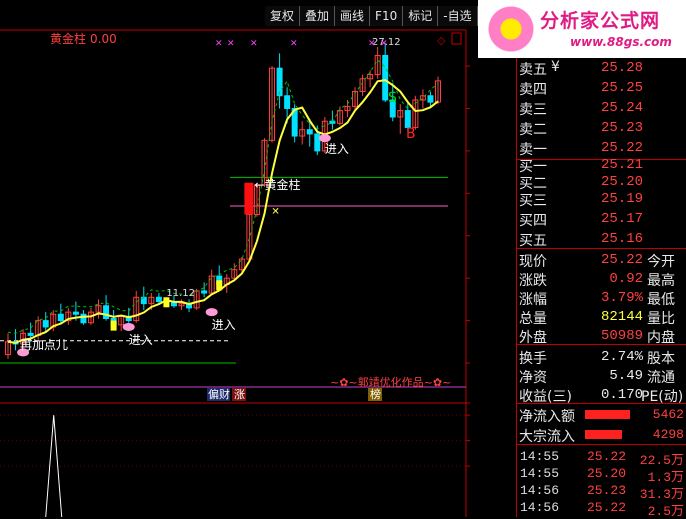  I want to click on flow-value: 5462, so click(668, 414).